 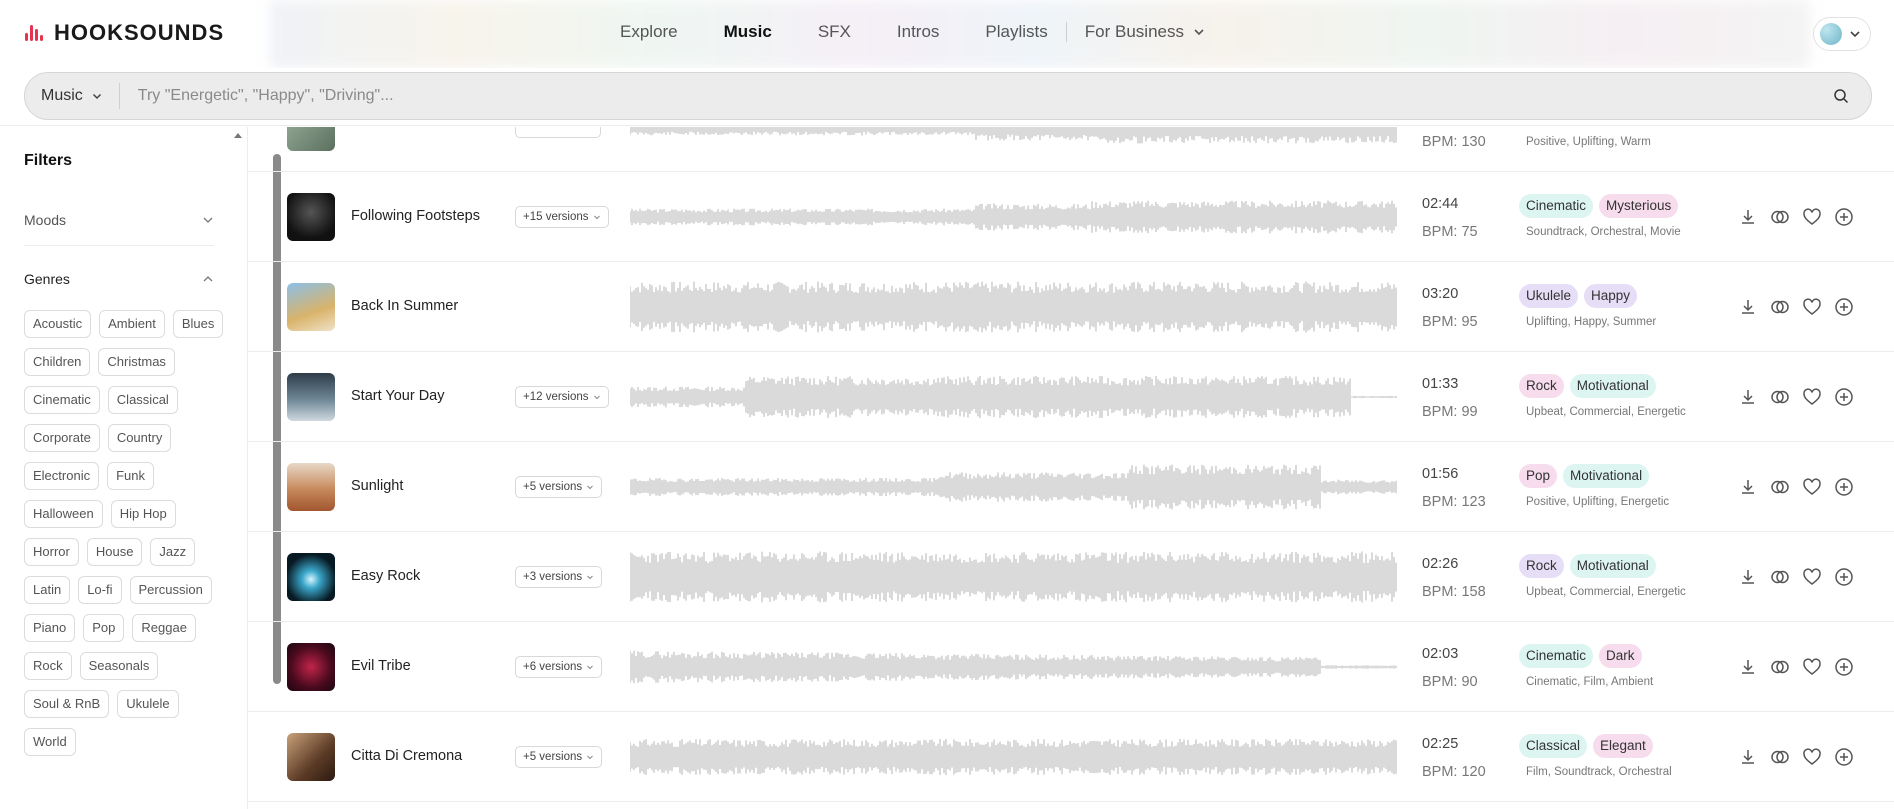 What do you see at coordinates (100, 590) in the screenshot?
I see `genre-chip: Lo-fi` at bounding box center [100, 590].